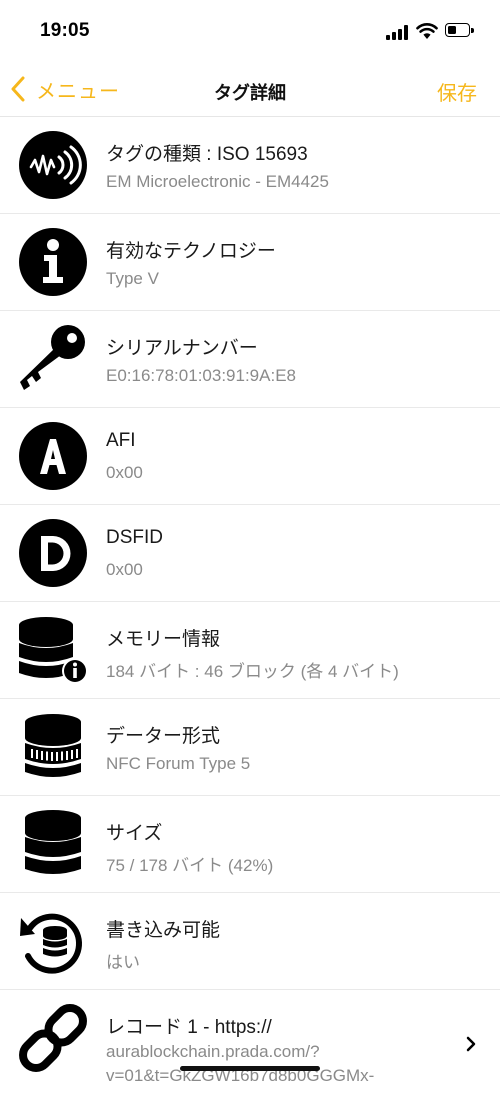 This screenshot has width=500, height=1100. I want to click on list-item-data-format: データー形式 NFC Forum Type 5, so click(250, 747).